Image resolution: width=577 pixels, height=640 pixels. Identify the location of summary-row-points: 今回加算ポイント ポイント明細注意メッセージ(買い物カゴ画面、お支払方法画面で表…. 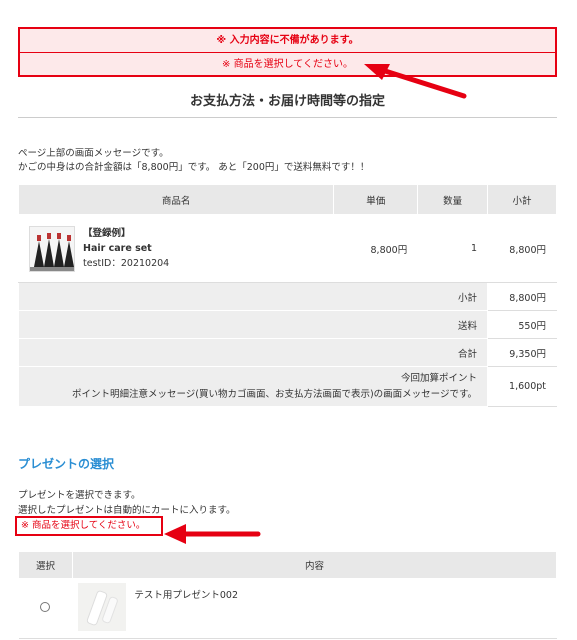
(287, 386).